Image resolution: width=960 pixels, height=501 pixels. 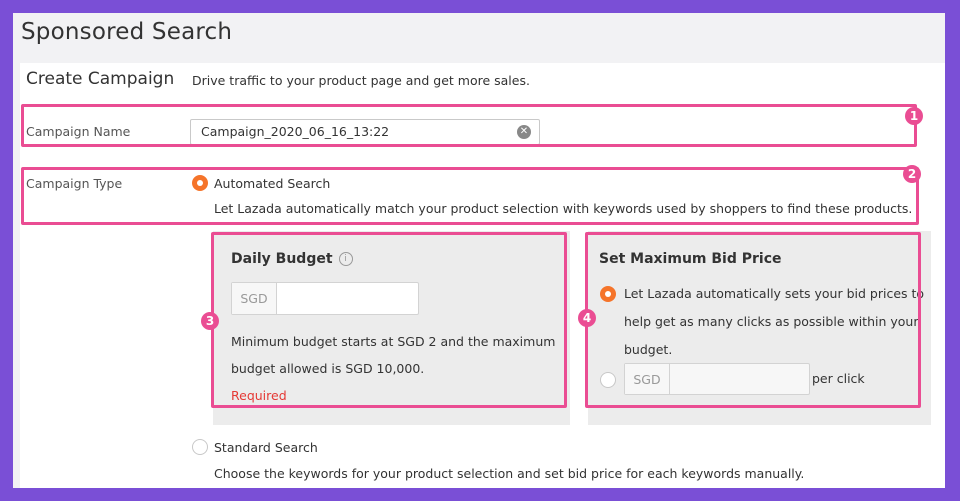 I want to click on step-badge-1: 1, so click(x=914, y=116).